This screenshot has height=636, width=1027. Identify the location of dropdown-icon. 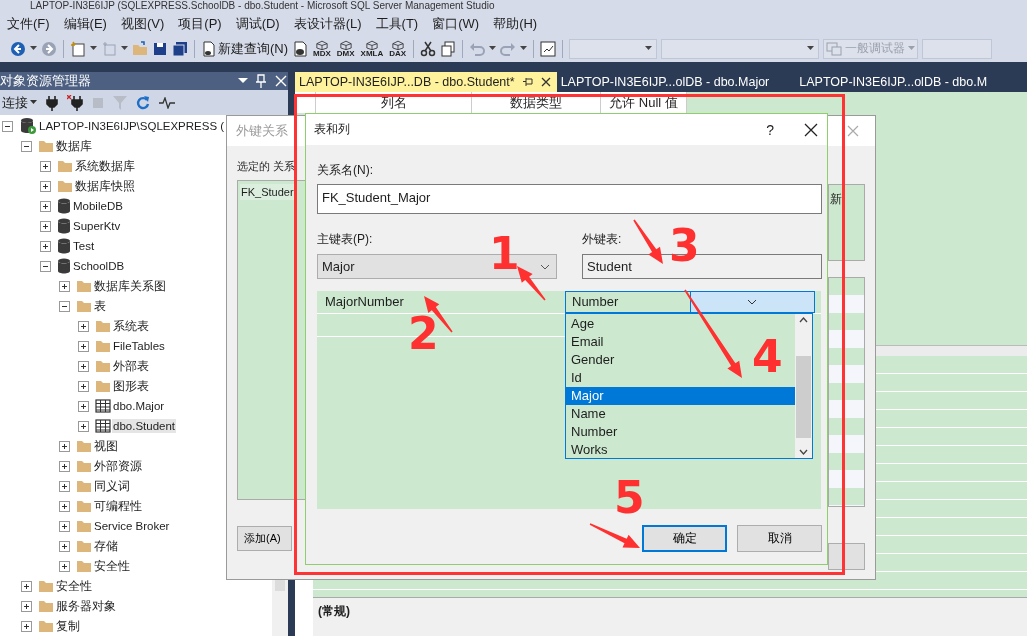
(243, 81).